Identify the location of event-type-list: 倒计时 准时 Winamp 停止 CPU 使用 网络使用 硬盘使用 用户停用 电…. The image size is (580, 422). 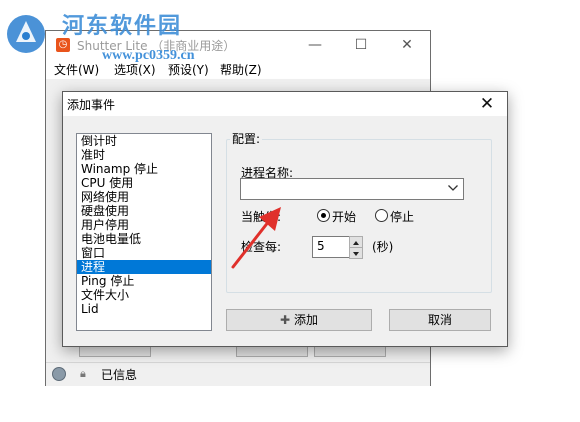
(144, 232).